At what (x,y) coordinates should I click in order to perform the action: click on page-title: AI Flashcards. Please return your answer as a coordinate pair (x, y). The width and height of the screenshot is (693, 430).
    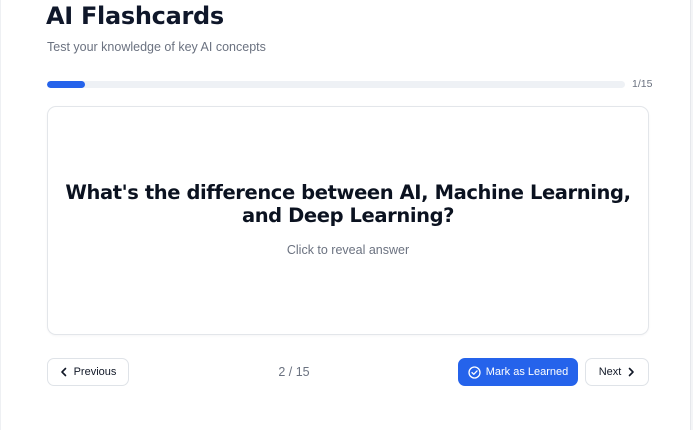
    Looking at the image, I should click on (135, 16).